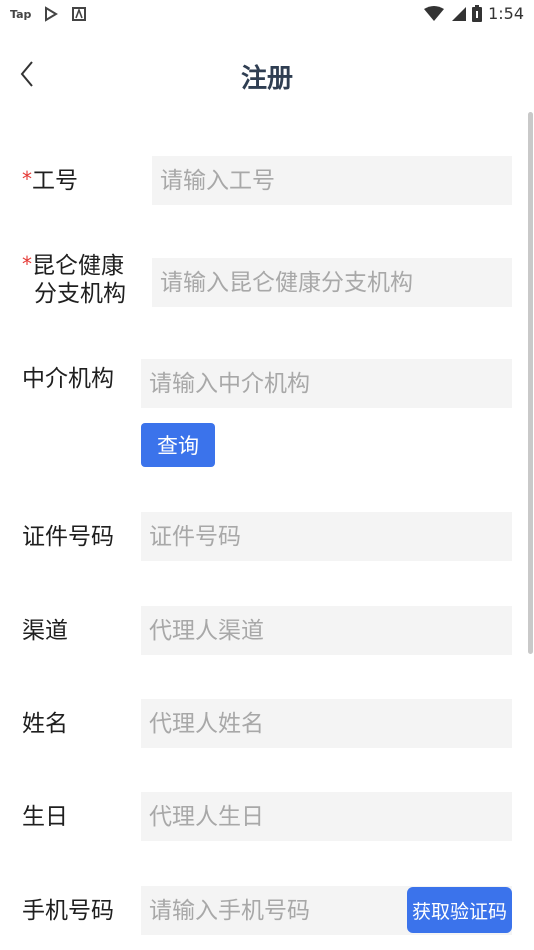 Image resolution: width=534 pixels, height=950 pixels. I want to click on get-code-button: 获取验证码, so click(459, 910).